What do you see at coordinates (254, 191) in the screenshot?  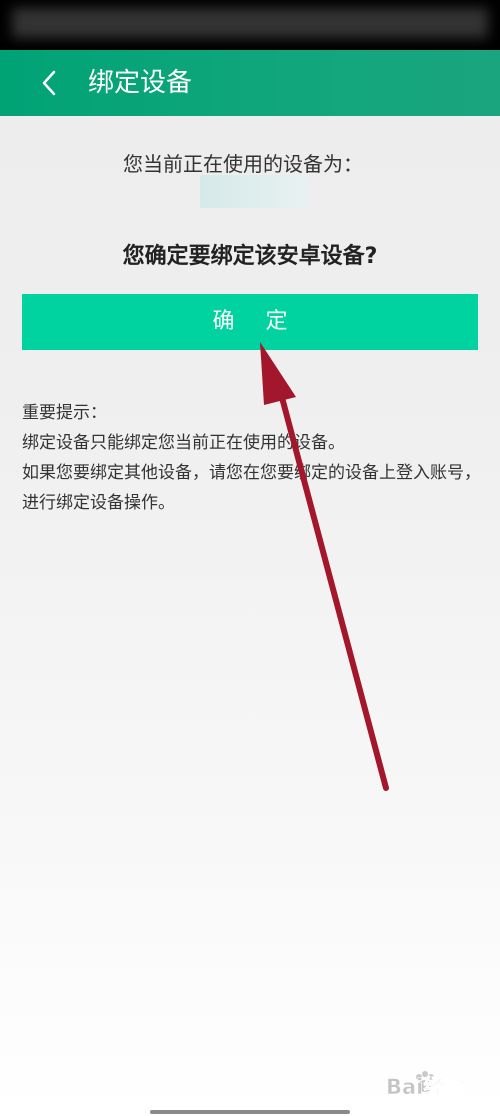 I see `device-name-redacted` at bounding box center [254, 191].